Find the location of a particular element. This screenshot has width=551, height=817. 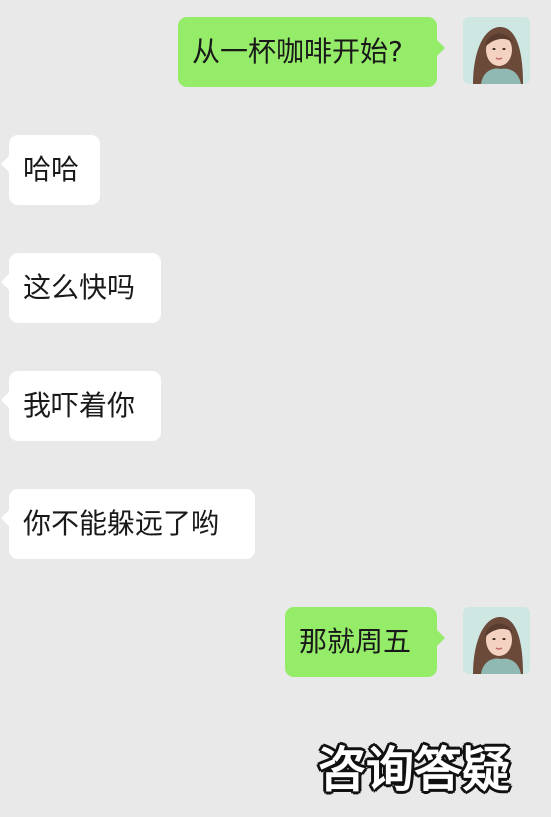

message-row-outgoing: 从一杯咖啡开始? is located at coordinates (275, 52).